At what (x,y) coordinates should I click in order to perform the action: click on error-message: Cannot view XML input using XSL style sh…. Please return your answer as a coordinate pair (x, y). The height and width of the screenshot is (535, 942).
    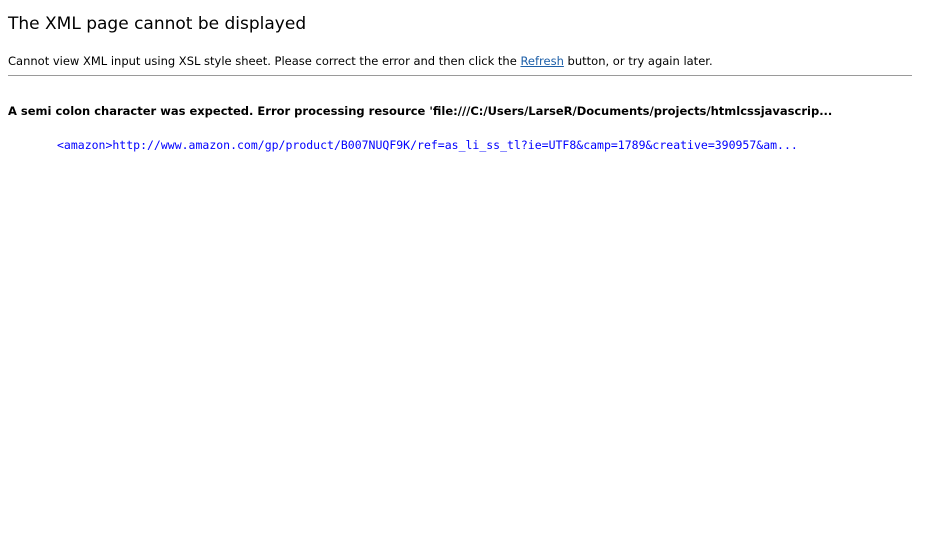
    Looking at the image, I should click on (360, 61).